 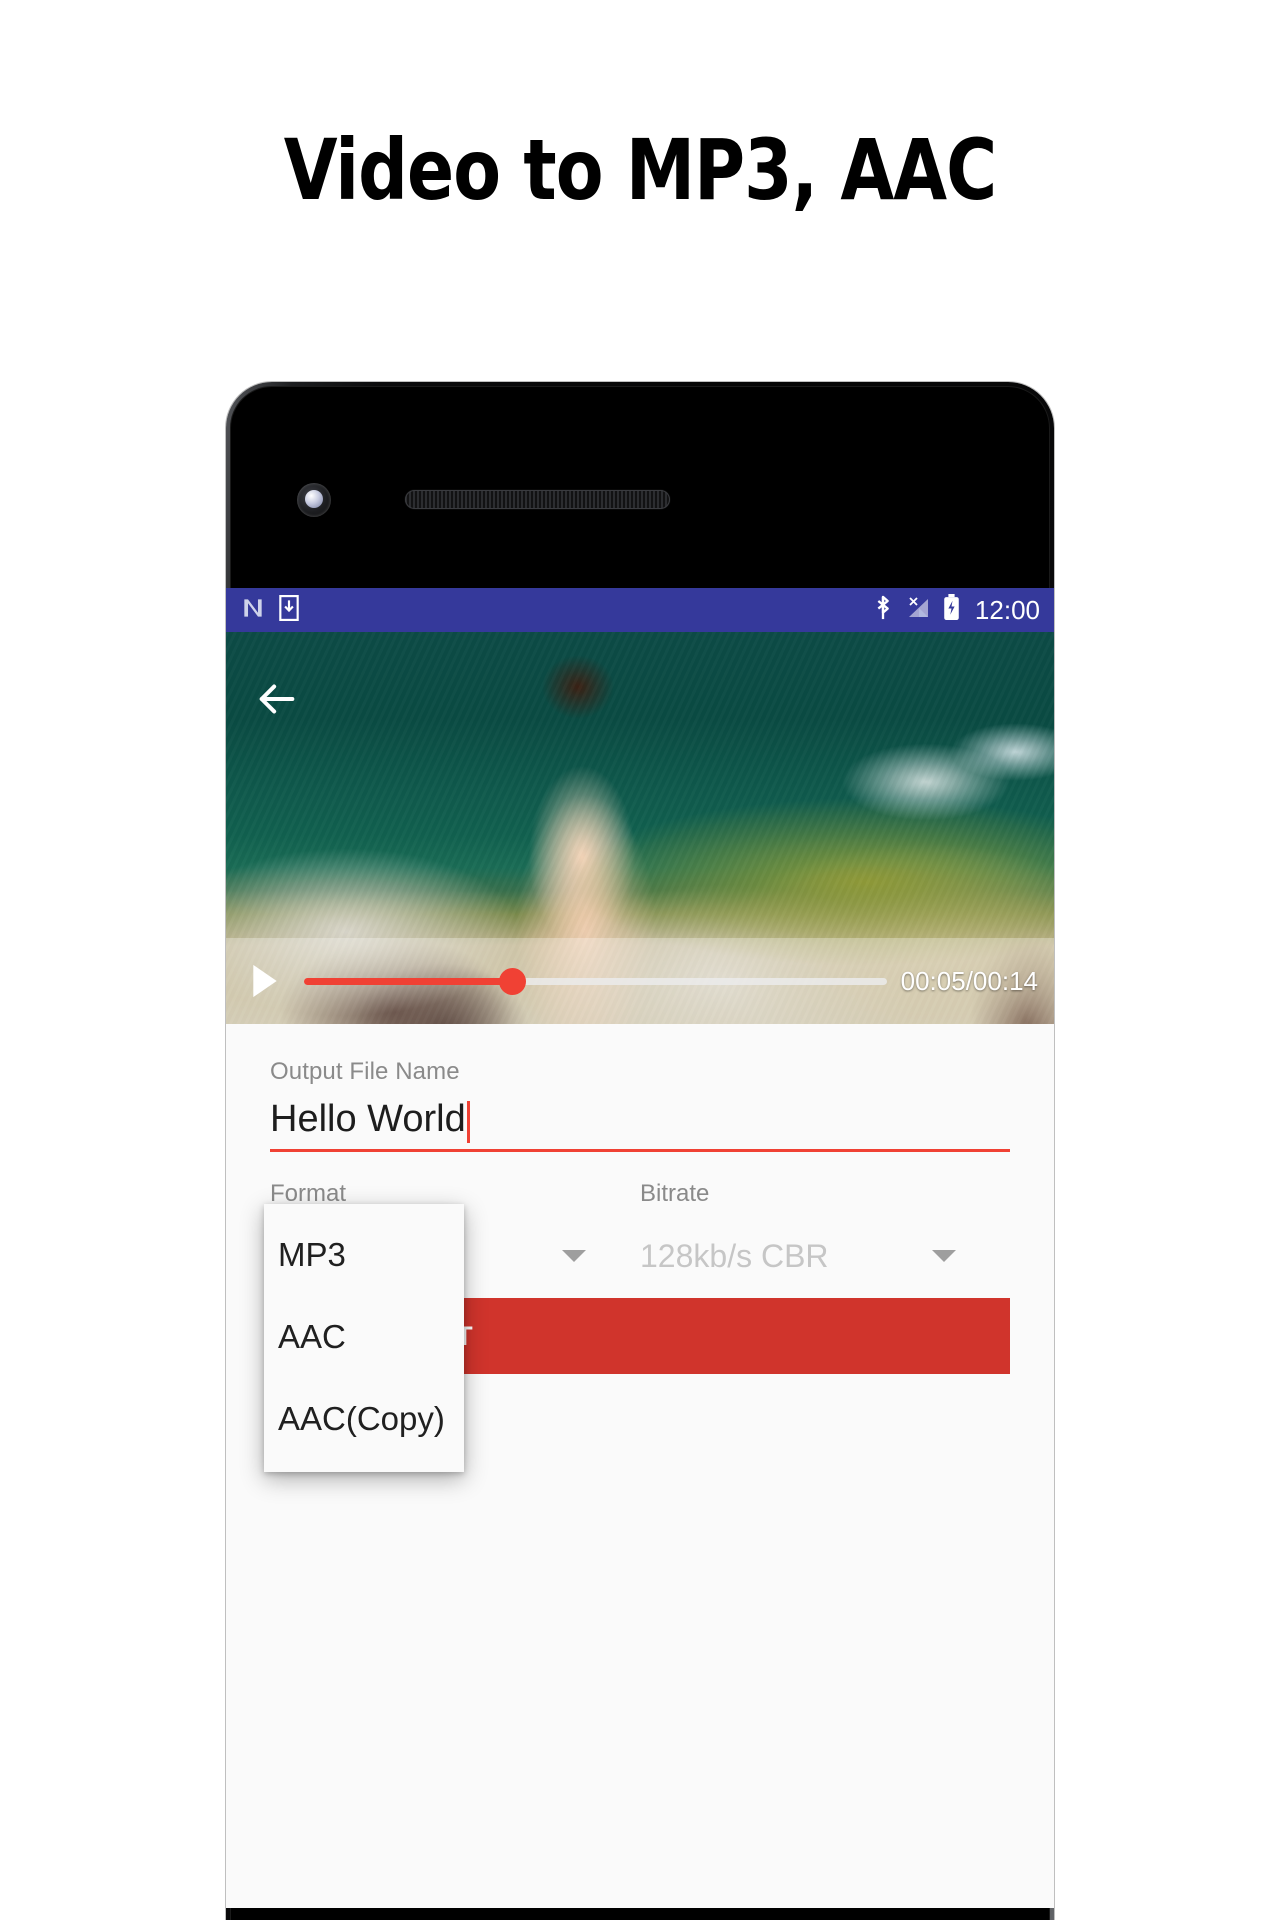 I want to click on video-preview: 00:05/00:14, so click(x=640, y=828).